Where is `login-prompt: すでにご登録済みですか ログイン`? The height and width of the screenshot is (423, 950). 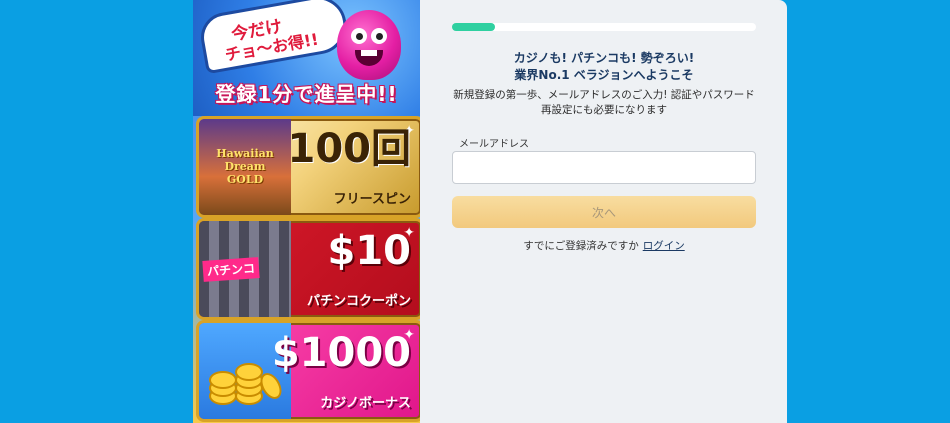 login-prompt: すでにご登録済みですか ログイン is located at coordinates (604, 245).